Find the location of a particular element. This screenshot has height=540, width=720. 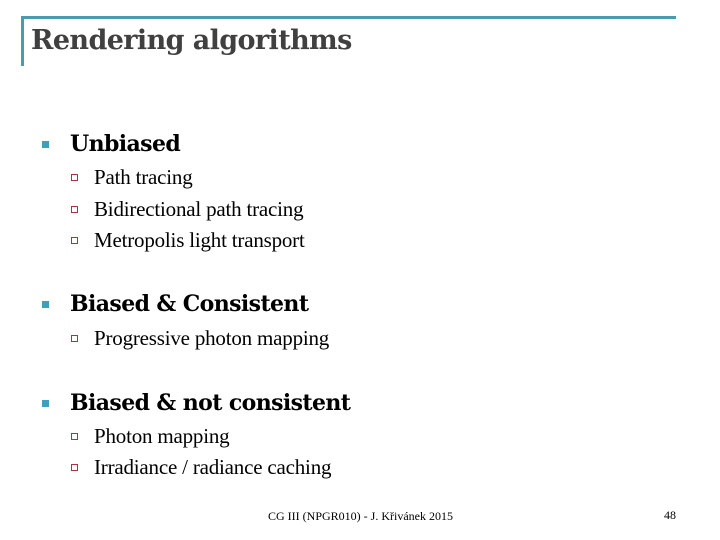

sub-bullet-label: Metropolis light transport is located at coordinates (199, 240).